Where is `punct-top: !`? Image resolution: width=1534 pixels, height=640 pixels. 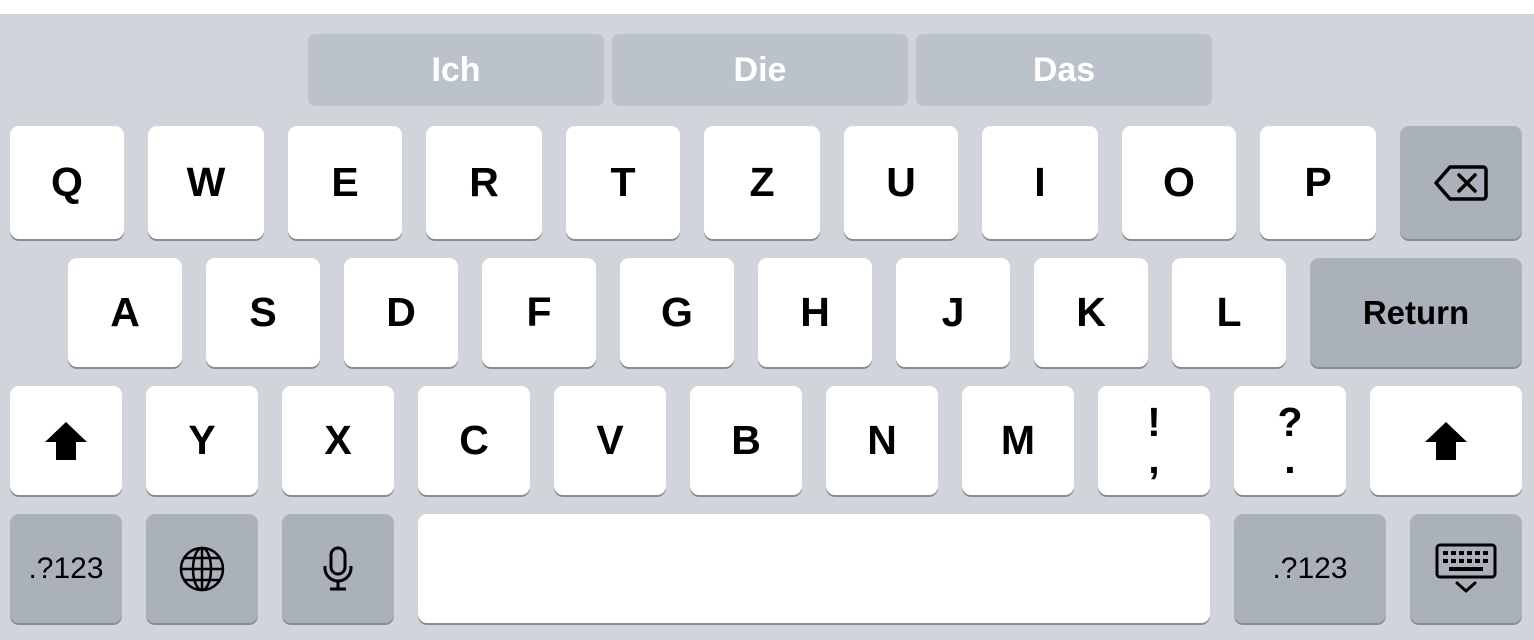 punct-top: ! is located at coordinates (1154, 421).